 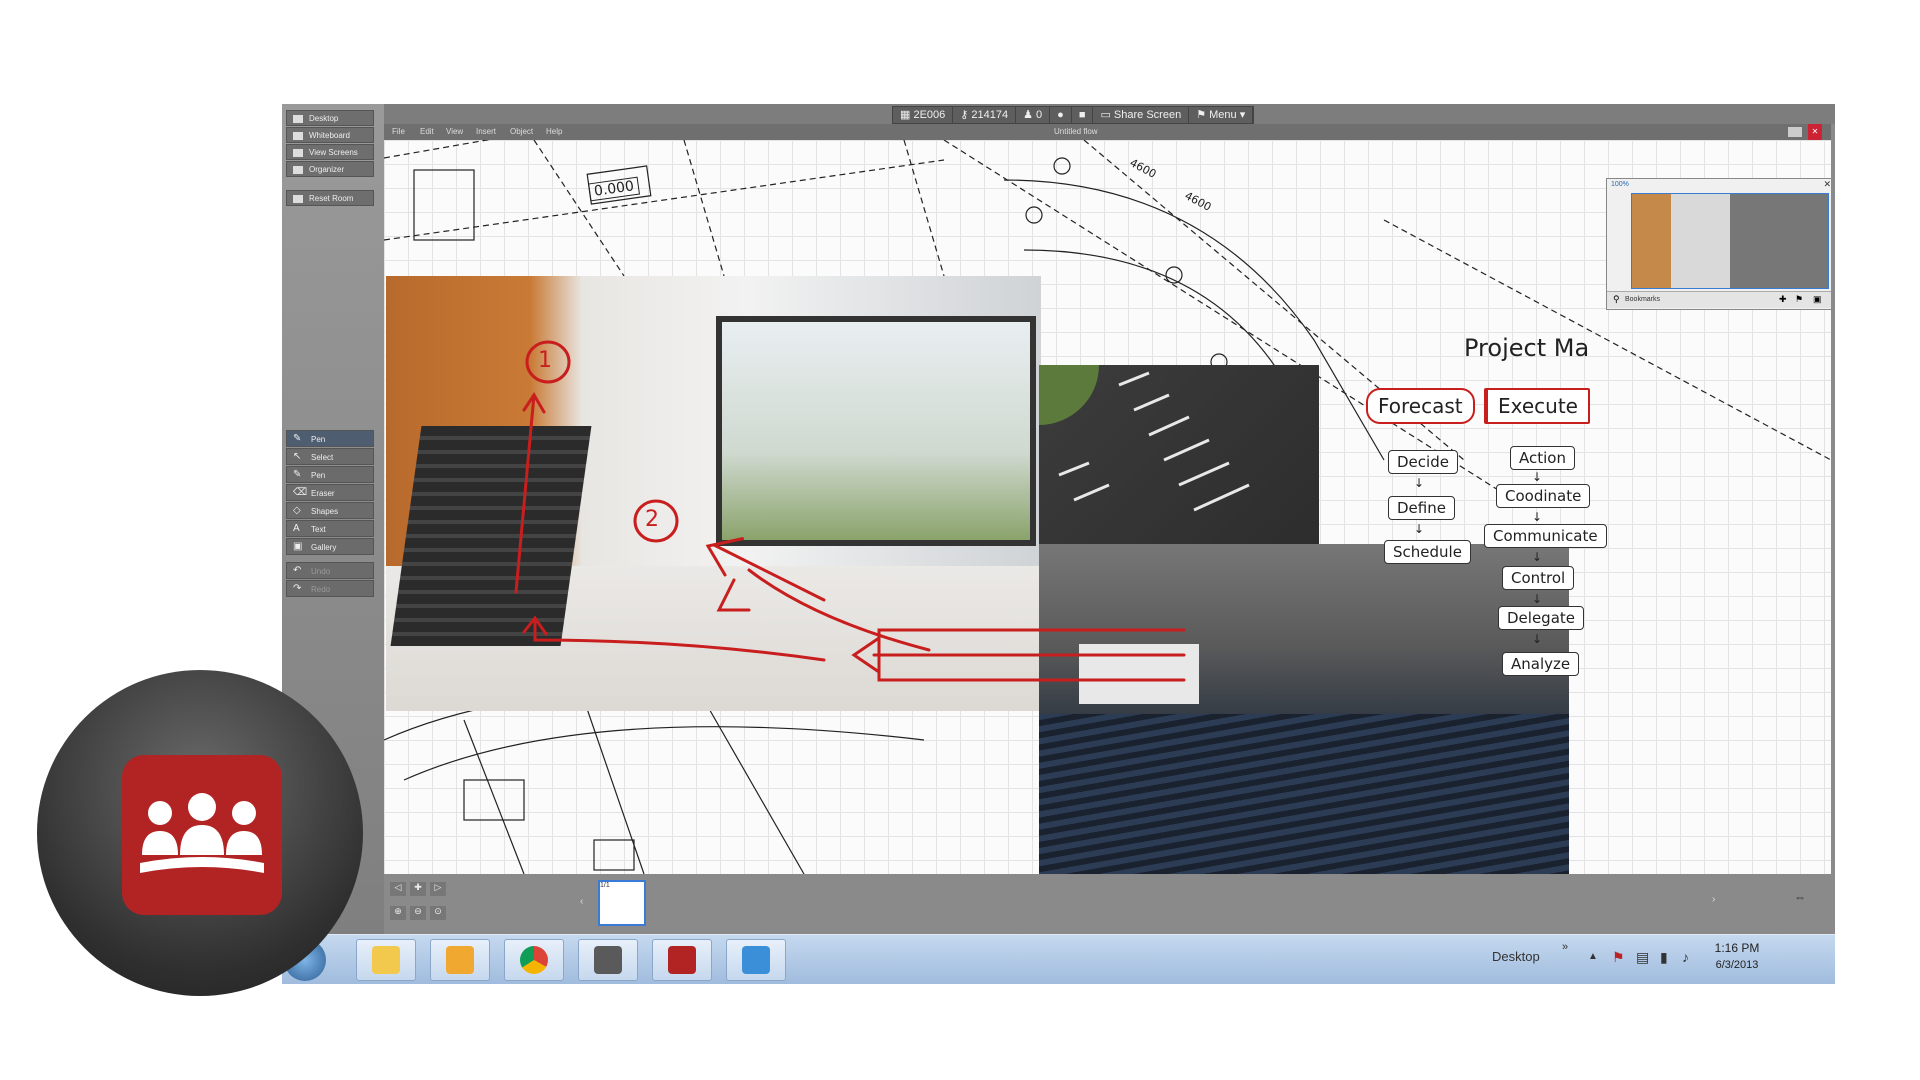 What do you see at coordinates (297, 510) in the screenshot?
I see `shapes-icon: ◇` at bounding box center [297, 510].